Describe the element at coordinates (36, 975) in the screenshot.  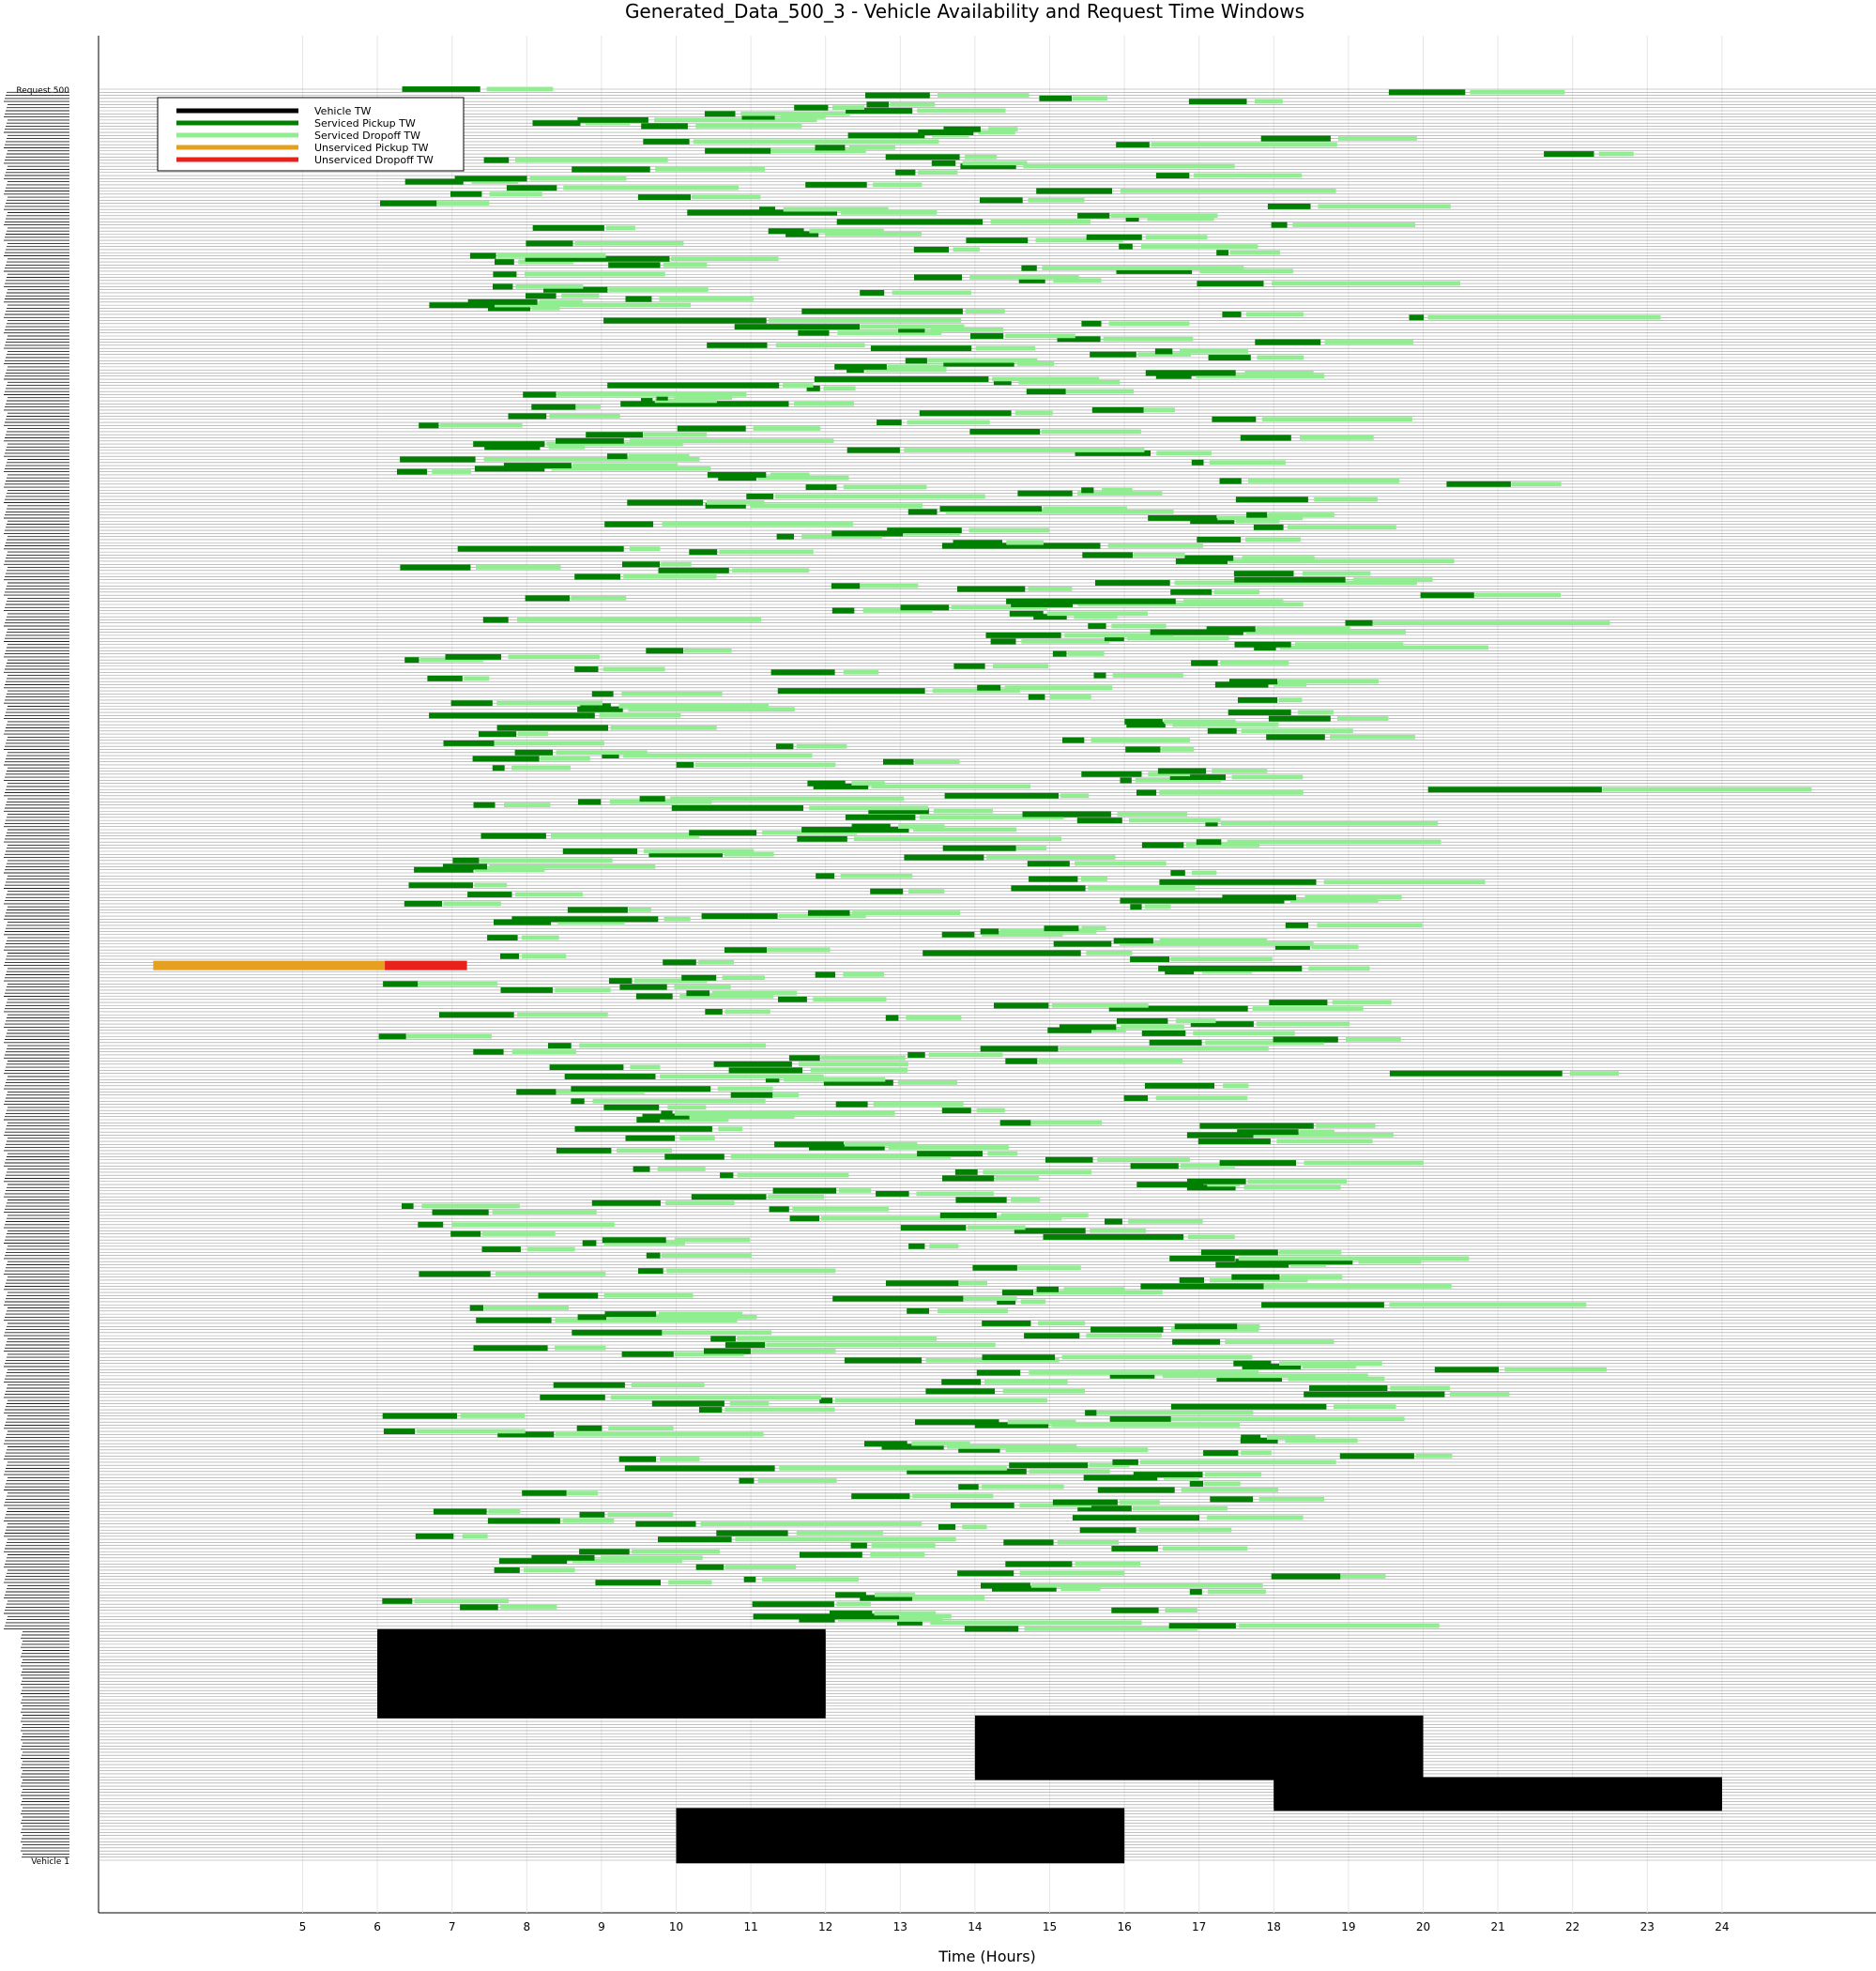
I see `y-tick-label-clutter` at that location.